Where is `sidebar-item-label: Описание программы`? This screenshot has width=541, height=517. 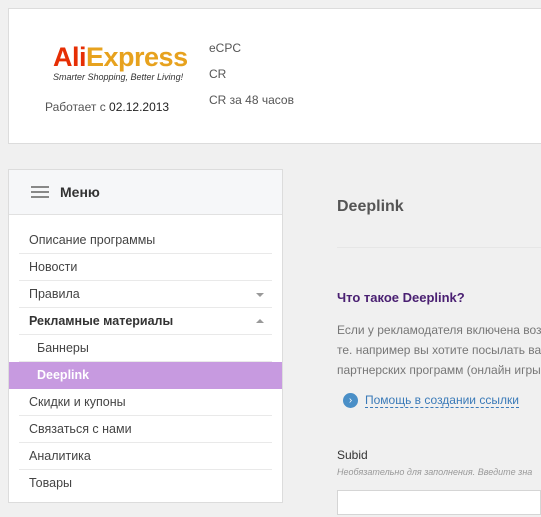
sidebar-item-label: Описание программы is located at coordinates (92, 240).